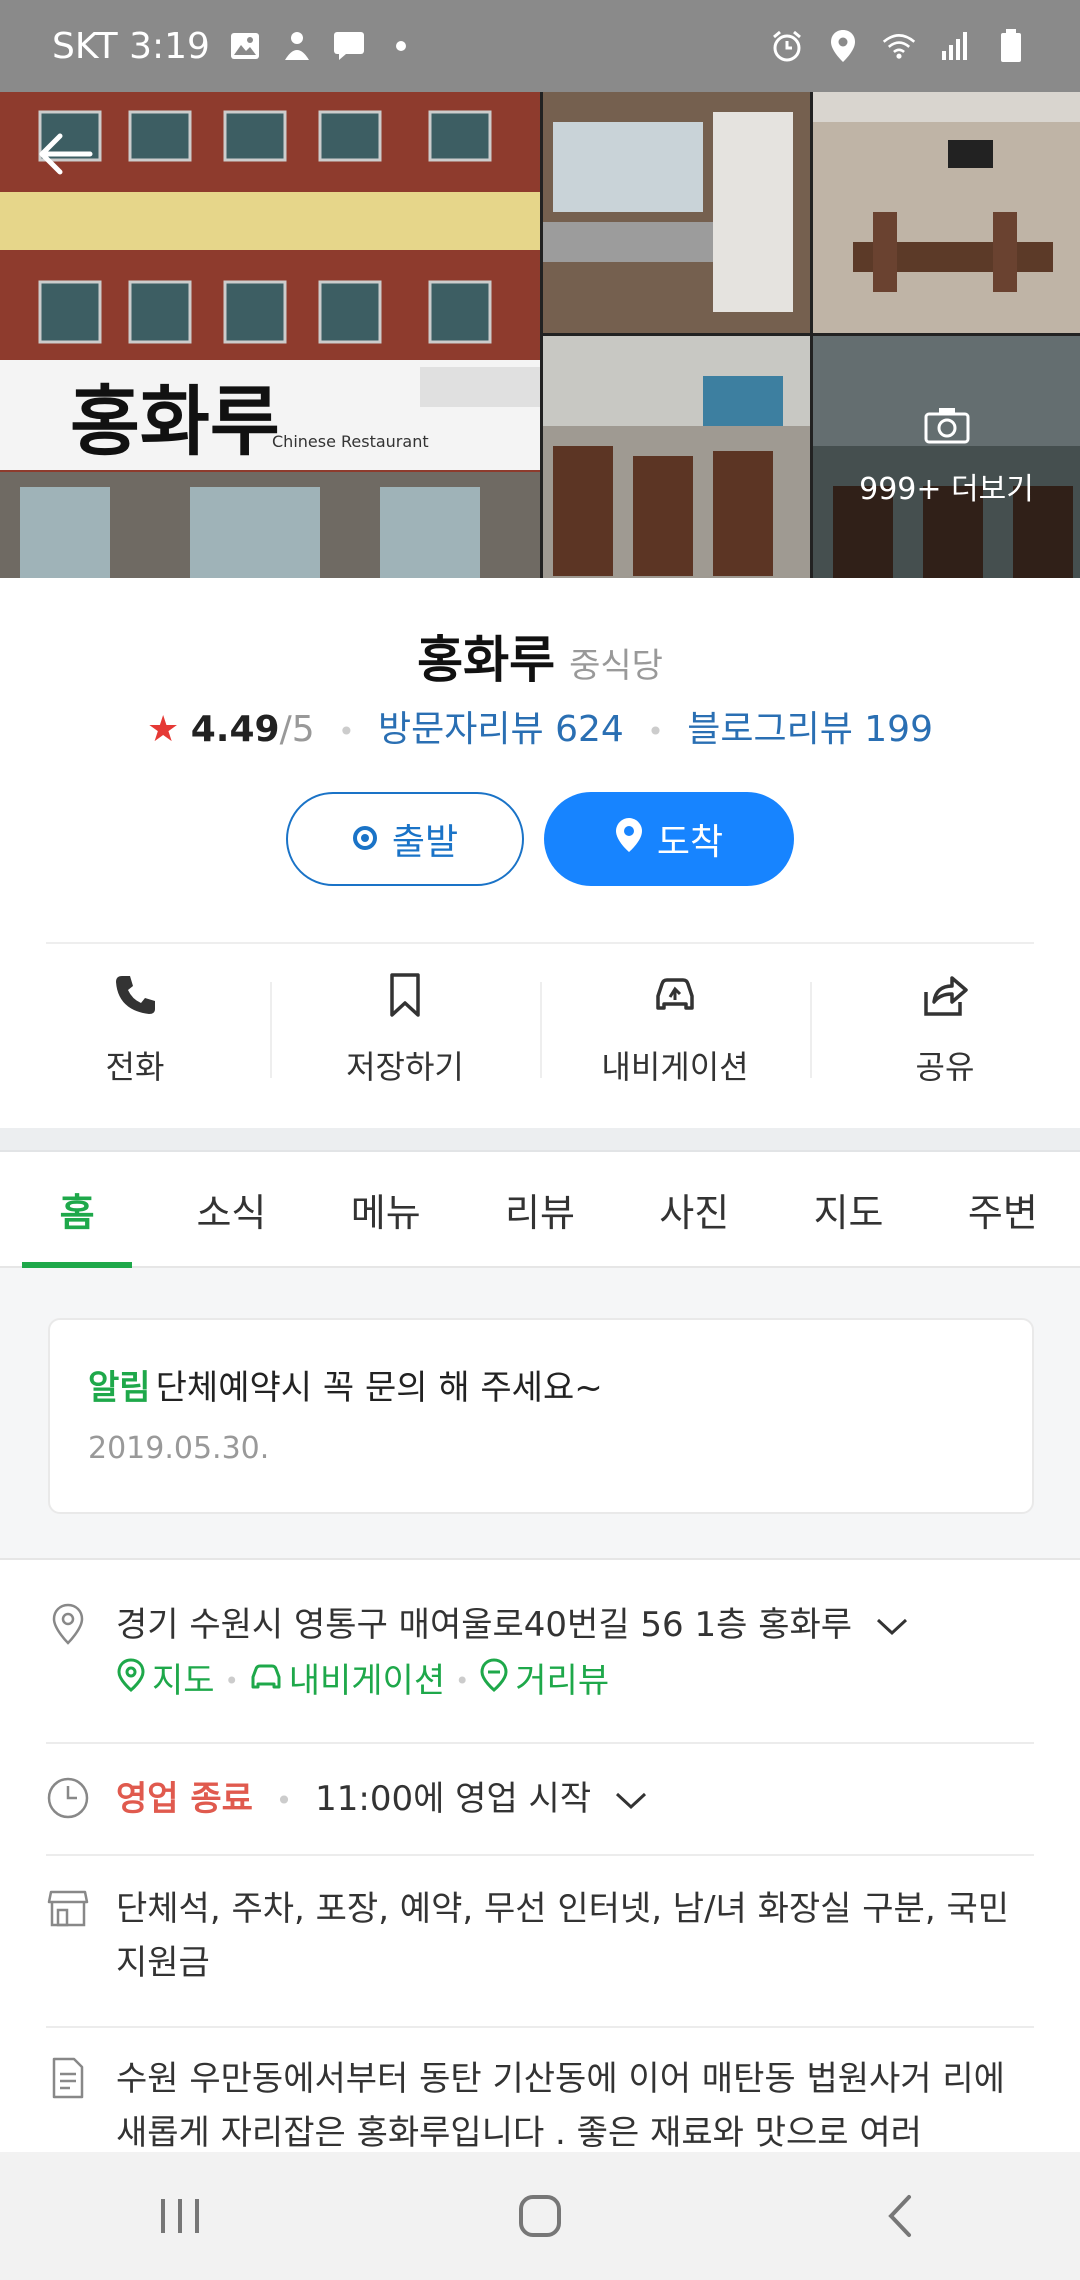  Describe the element at coordinates (183, 1680) in the screenshot. I see `map-link-label: 지도` at that location.